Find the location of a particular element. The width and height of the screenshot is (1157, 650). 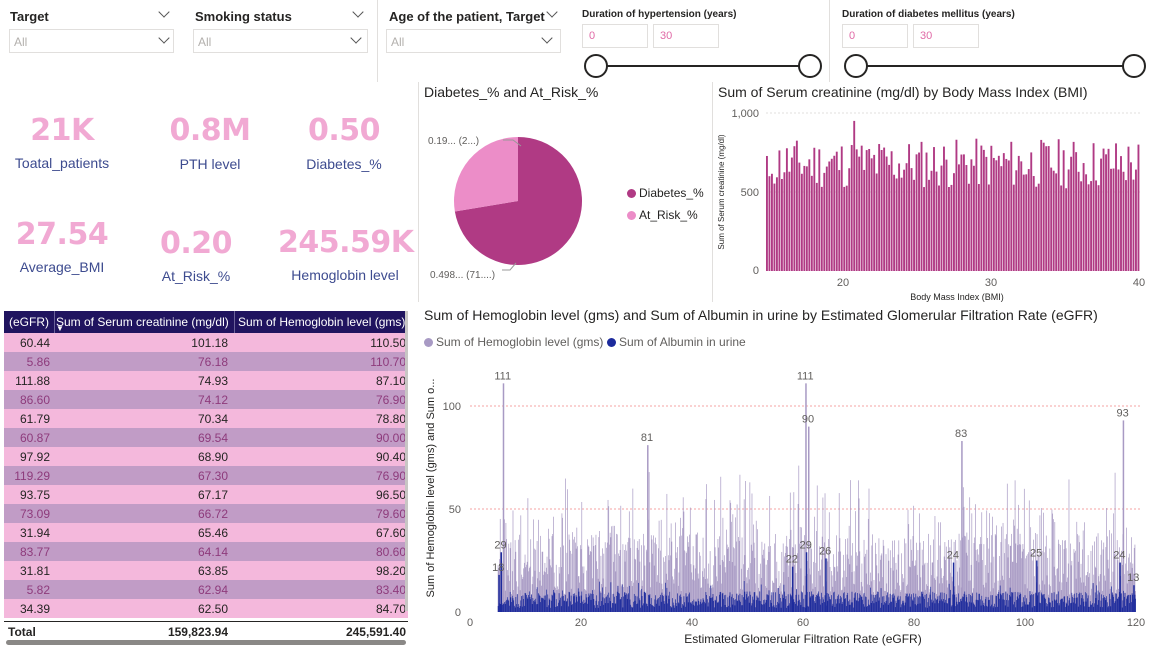

slicer-target-dropdown: All is located at coordinates (91, 41).